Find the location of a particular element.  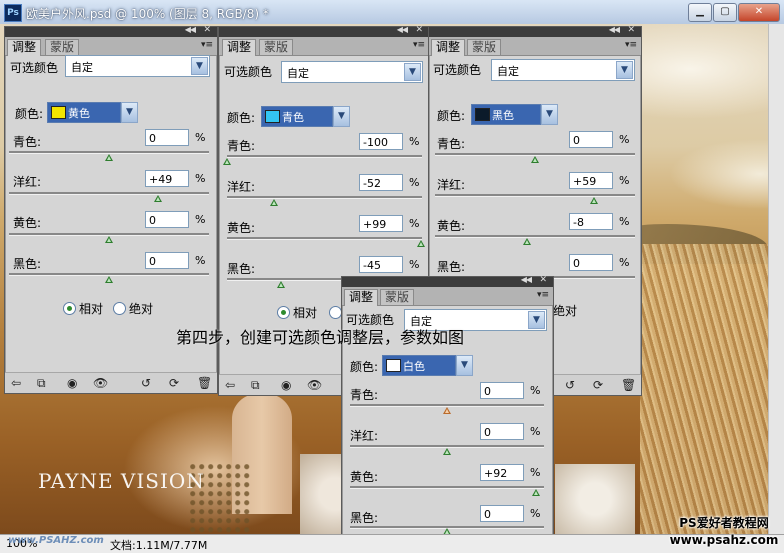

panel-footer: ⇦ ⧉ ◉ 👁 ↺ ⟳ 🗑 is located at coordinates (111, 382).